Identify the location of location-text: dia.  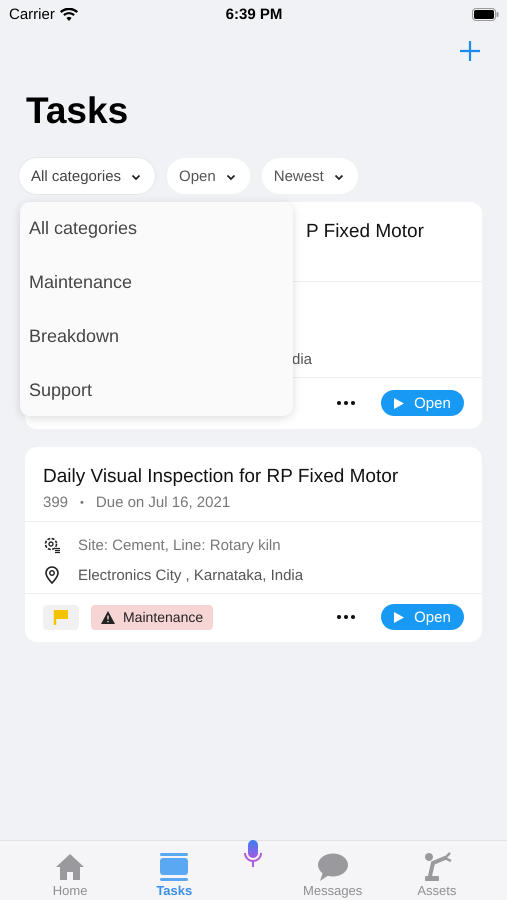
(302, 359).